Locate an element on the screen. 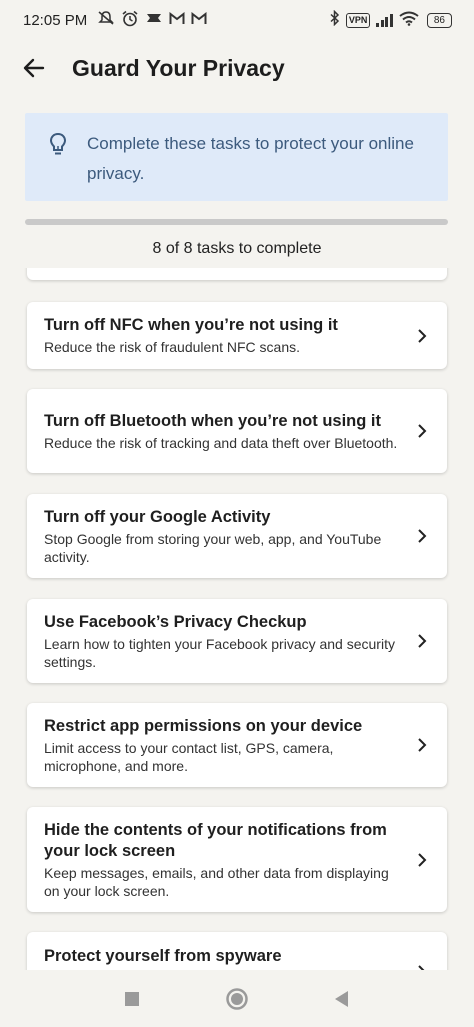 The image size is (474, 1027). lightbulb-icon is located at coordinates (58, 143).